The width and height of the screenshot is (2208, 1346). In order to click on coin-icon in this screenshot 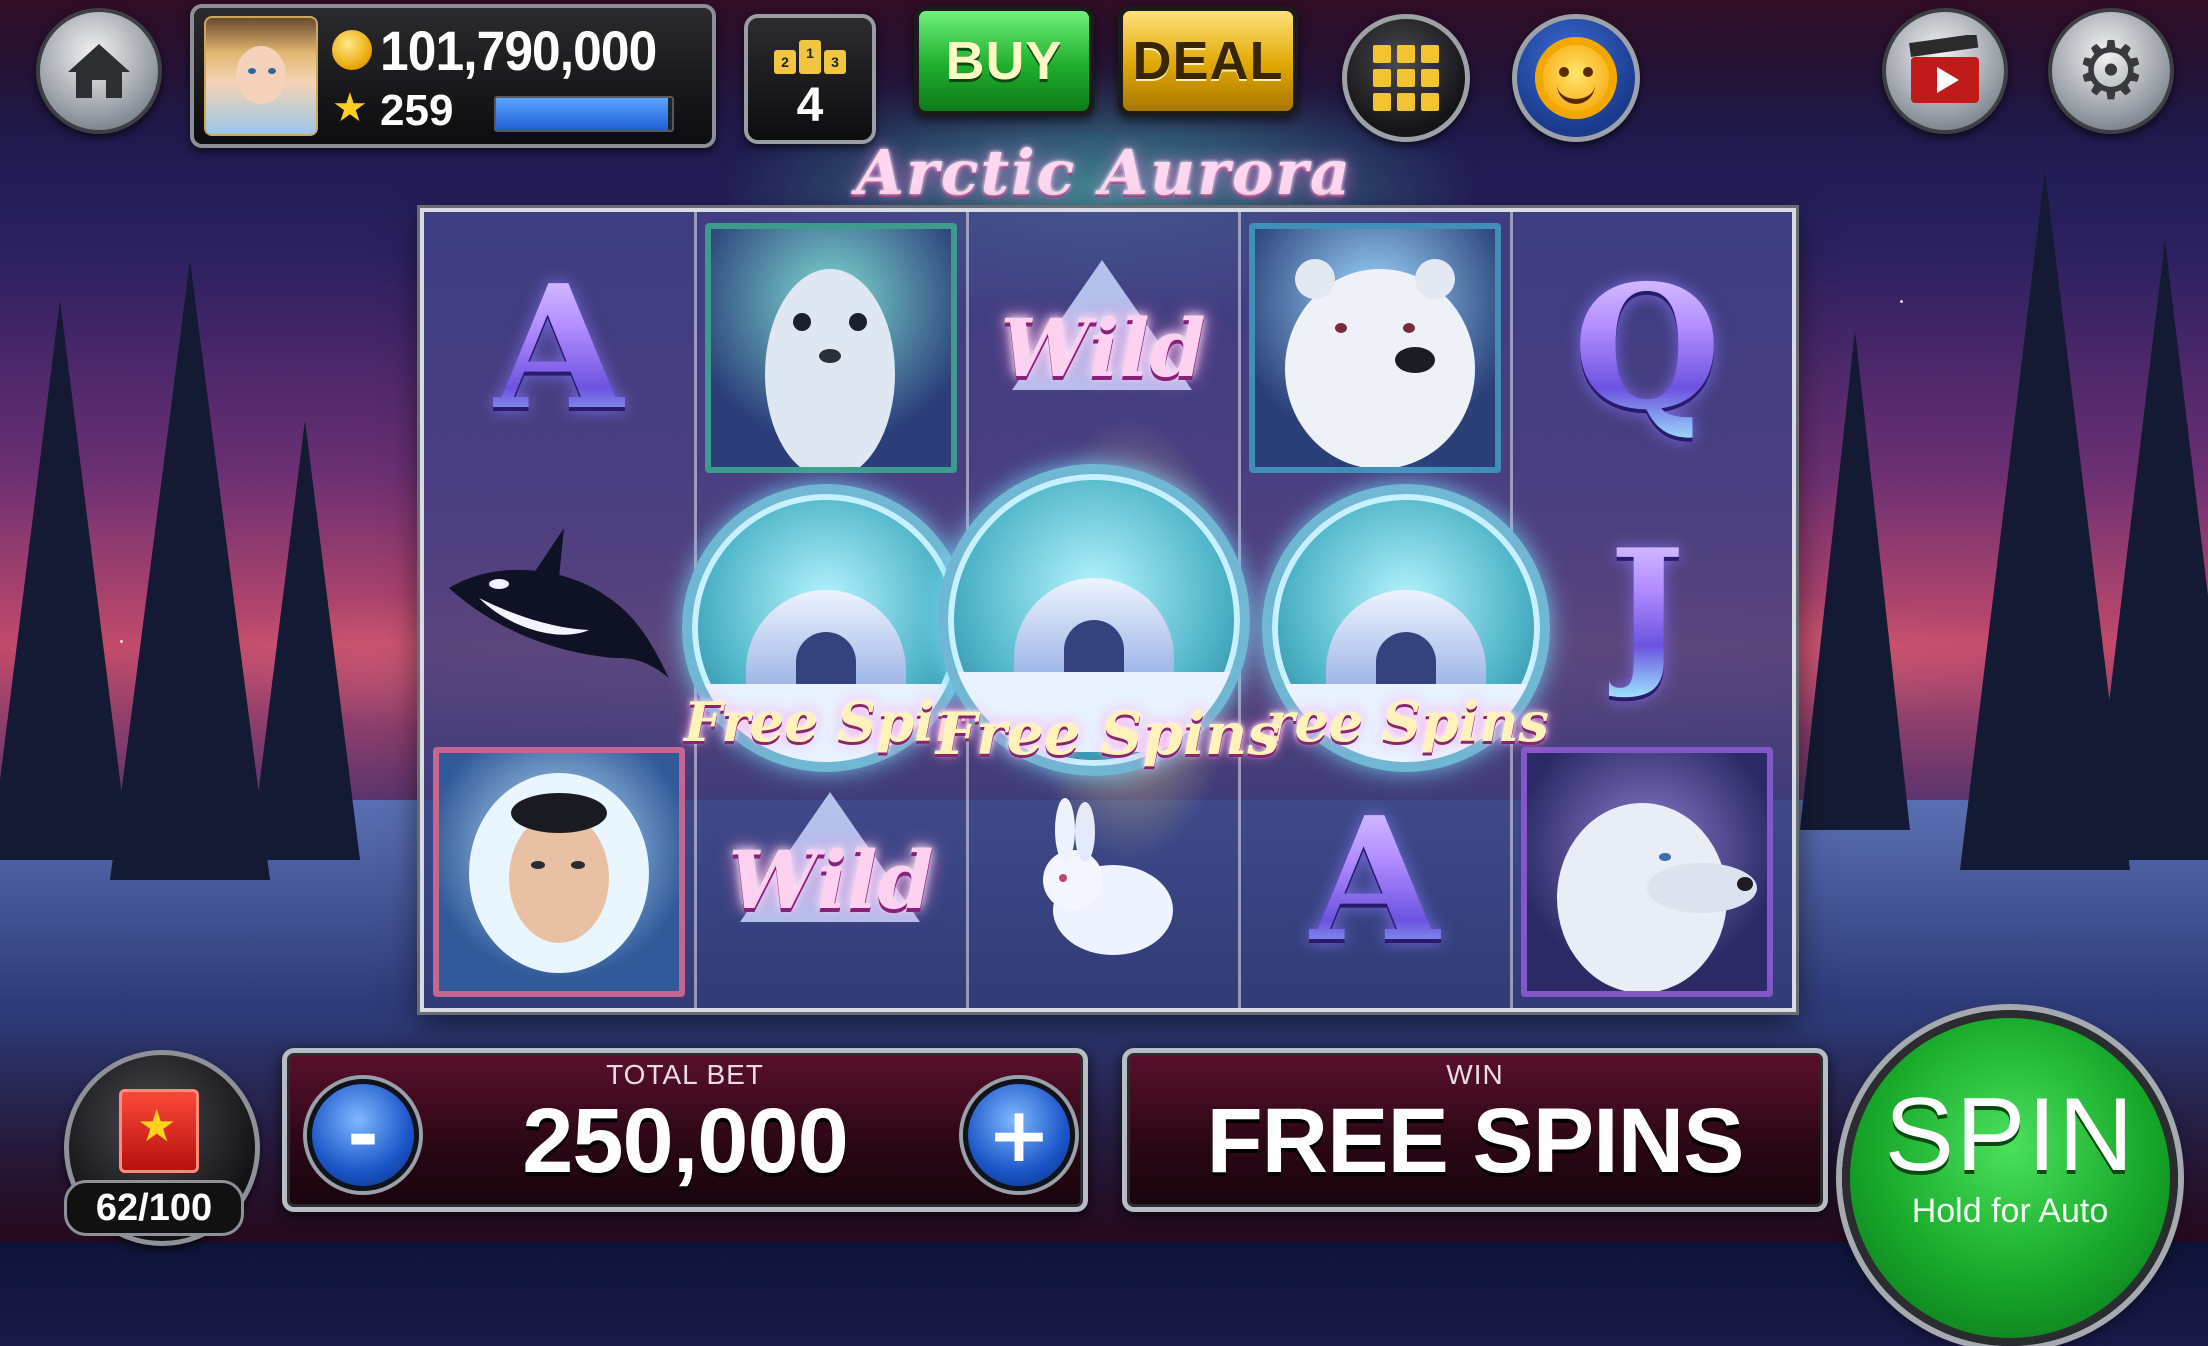, I will do `click(352, 50)`.